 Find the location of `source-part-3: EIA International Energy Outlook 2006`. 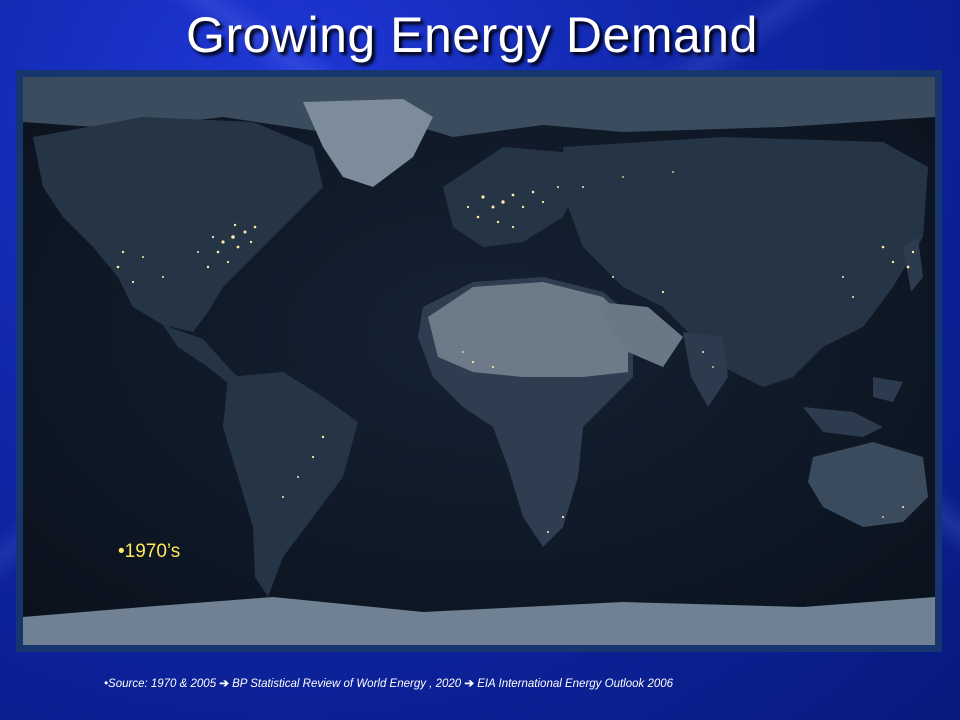

source-part-3: EIA International Energy Outlook 2006 is located at coordinates (574, 684).